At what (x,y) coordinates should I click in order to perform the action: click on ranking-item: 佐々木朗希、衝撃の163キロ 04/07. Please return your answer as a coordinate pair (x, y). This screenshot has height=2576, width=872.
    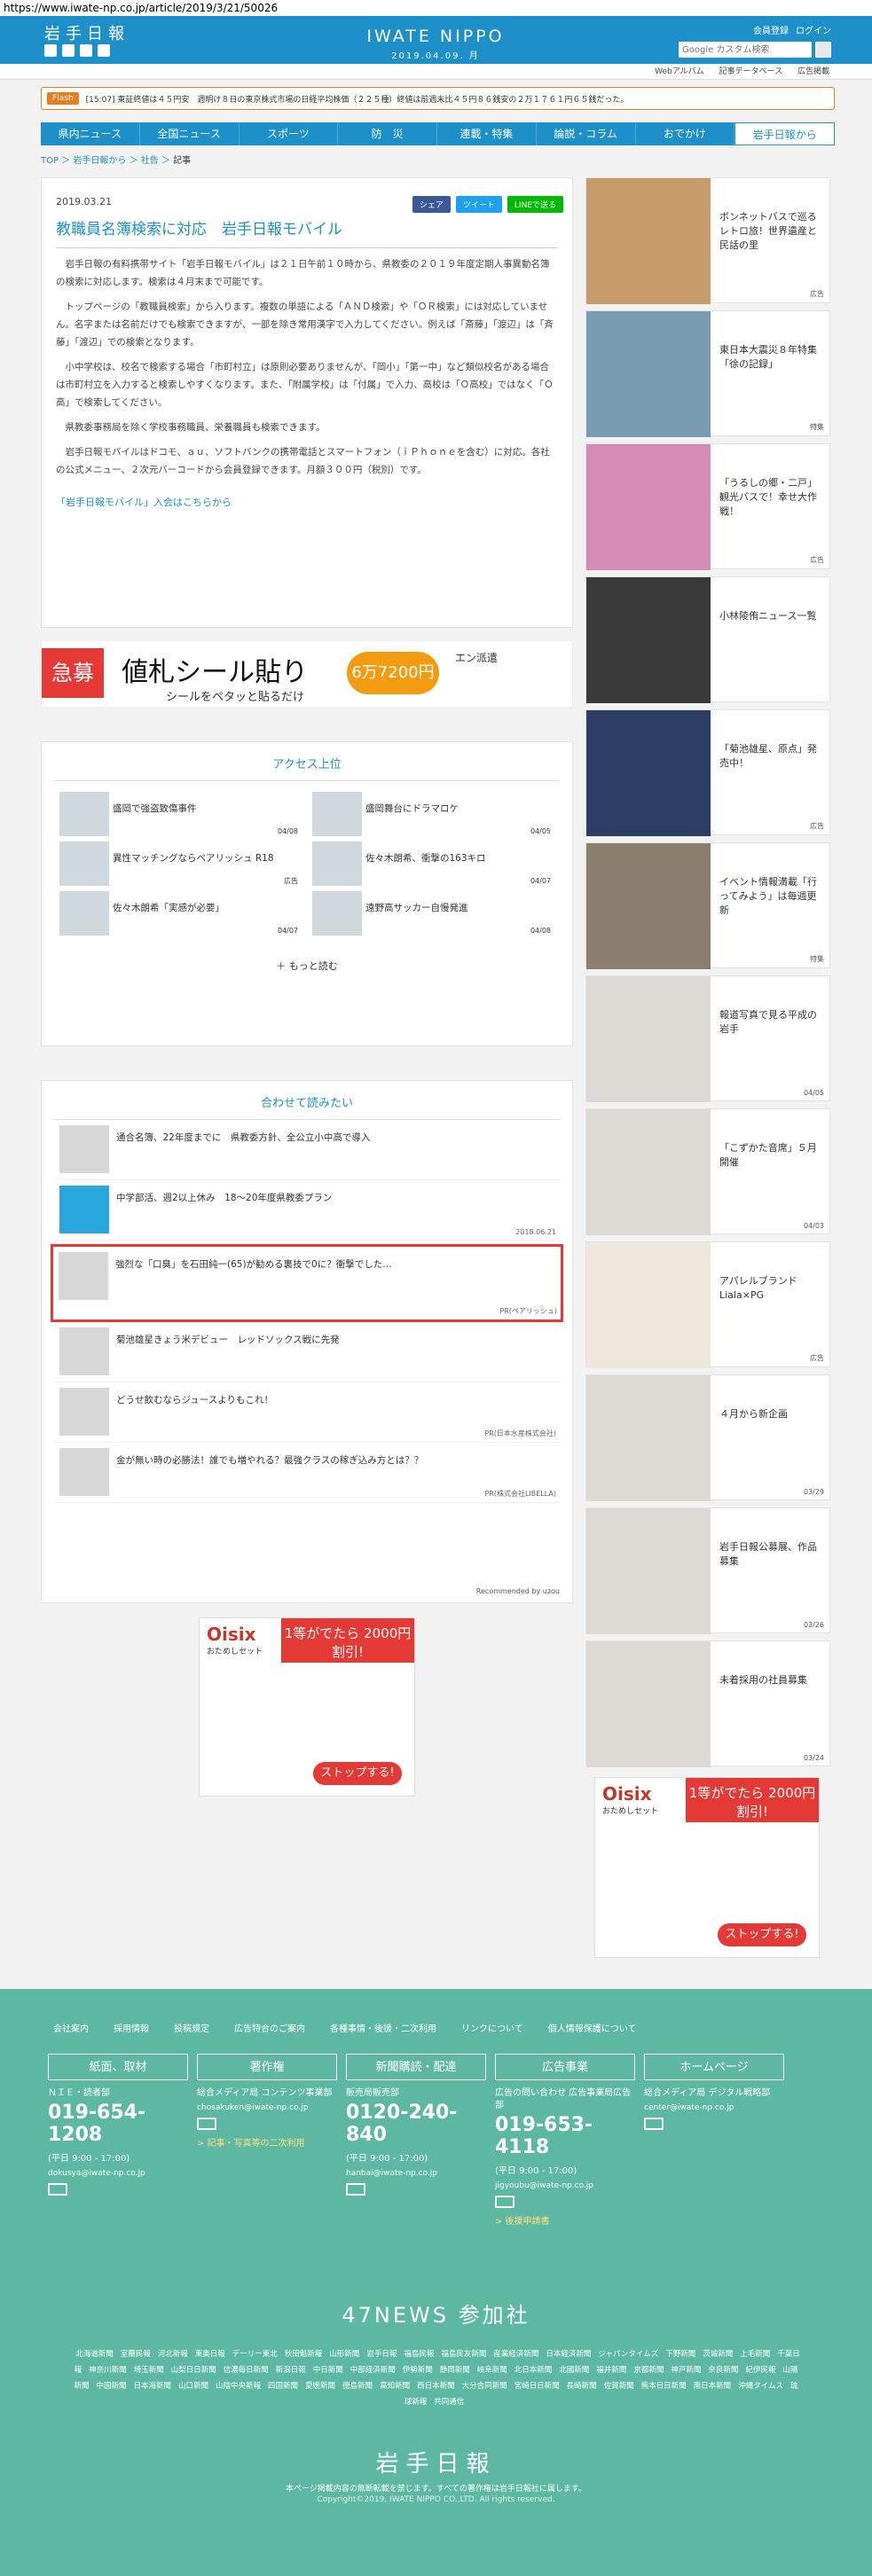
    Looking at the image, I should click on (433, 864).